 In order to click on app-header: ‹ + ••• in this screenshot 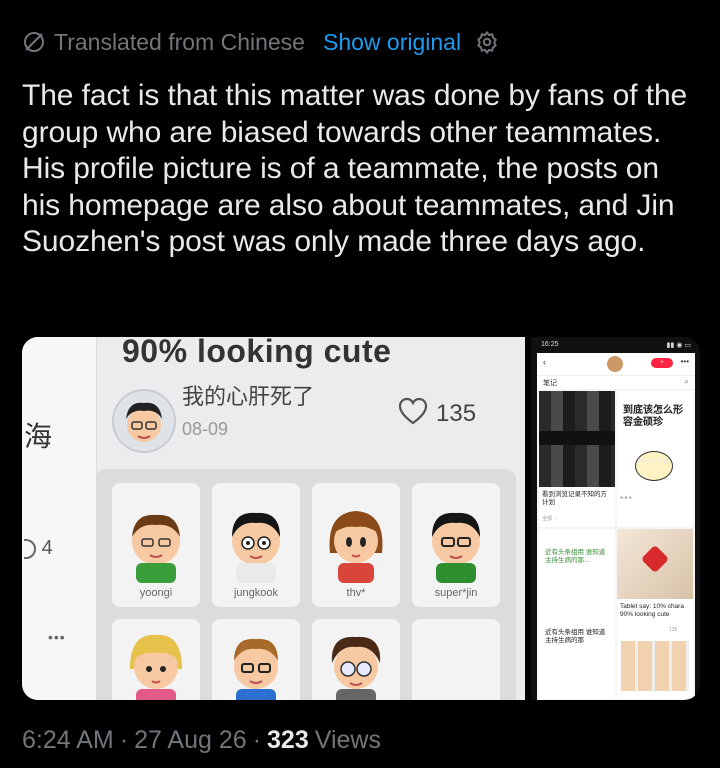, I will do `click(616, 364)`.